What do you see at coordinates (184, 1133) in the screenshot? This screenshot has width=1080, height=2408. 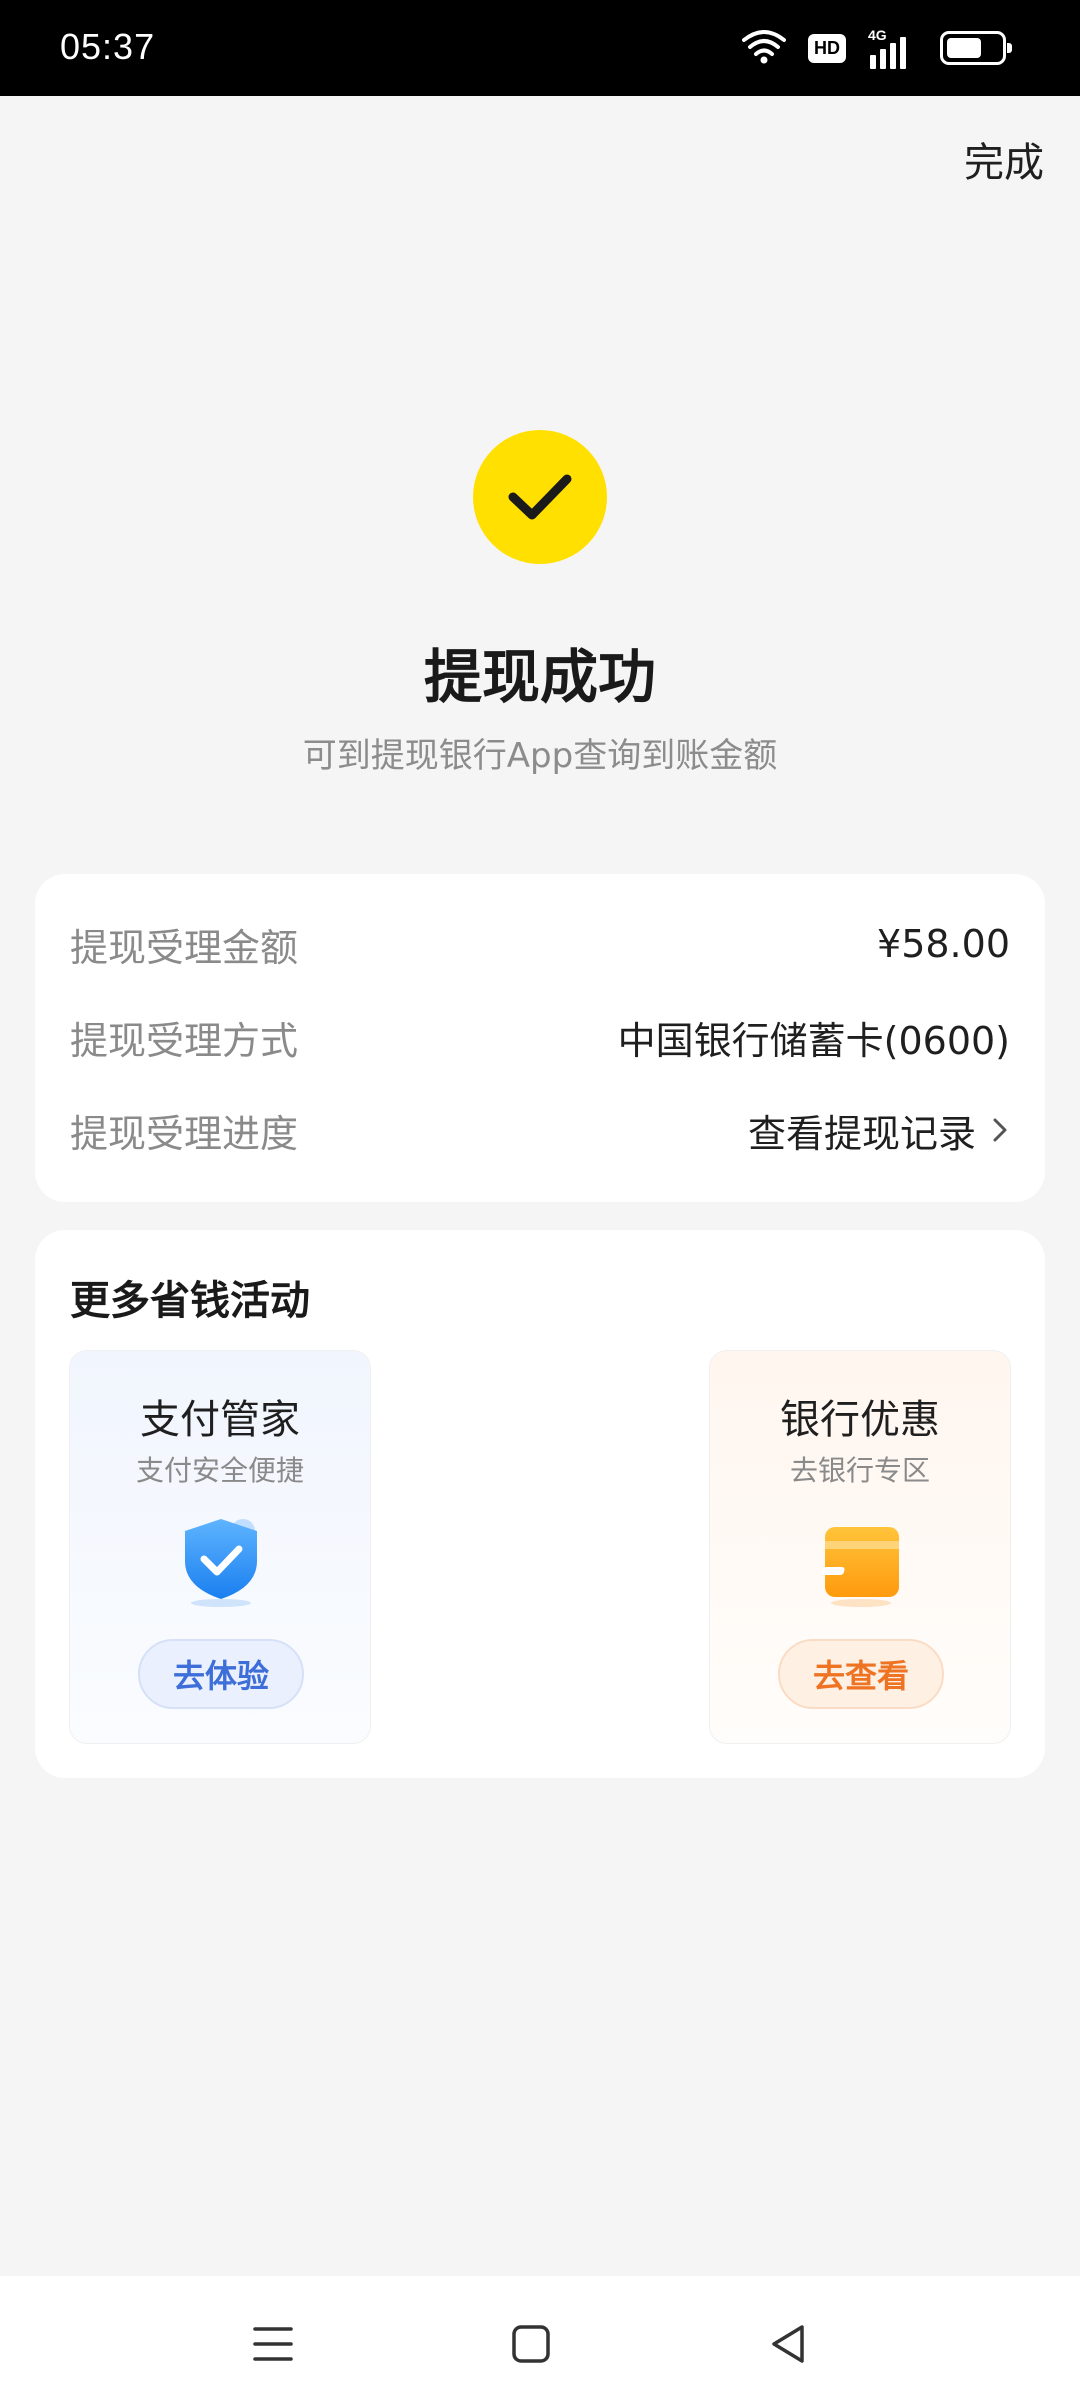 I see `progress-label: 提现受理进度` at bounding box center [184, 1133].